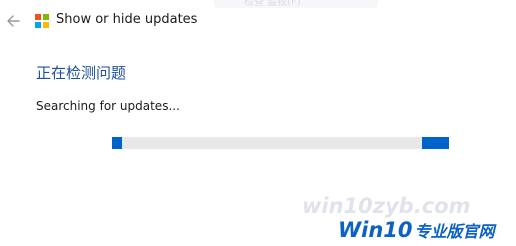  Describe the element at coordinates (386, 206) in the screenshot. I see `watermark-url: win10zyb.com` at that location.